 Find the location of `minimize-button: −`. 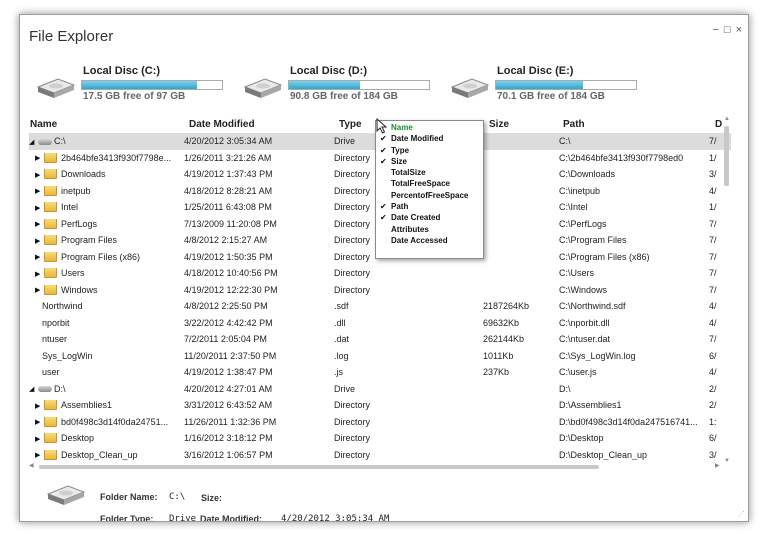

minimize-button: − is located at coordinates (715, 30).